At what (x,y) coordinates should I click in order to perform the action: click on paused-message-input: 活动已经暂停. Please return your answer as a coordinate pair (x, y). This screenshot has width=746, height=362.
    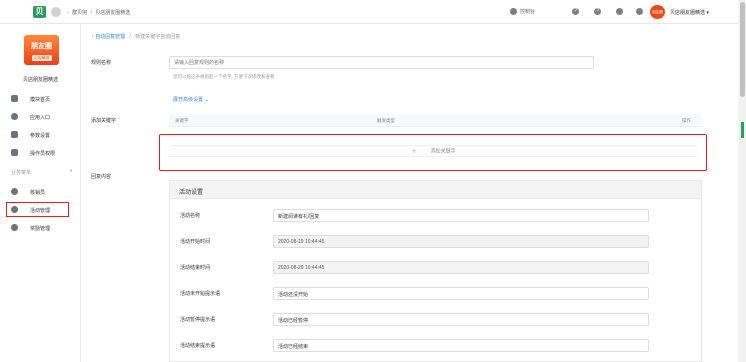
    Looking at the image, I should click on (461, 319).